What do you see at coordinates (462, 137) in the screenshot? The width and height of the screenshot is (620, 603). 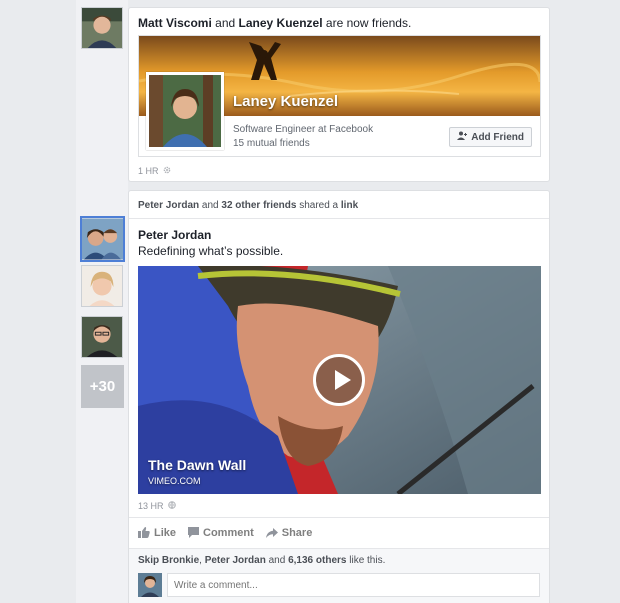 I see `add-person-icon` at bounding box center [462, 137].